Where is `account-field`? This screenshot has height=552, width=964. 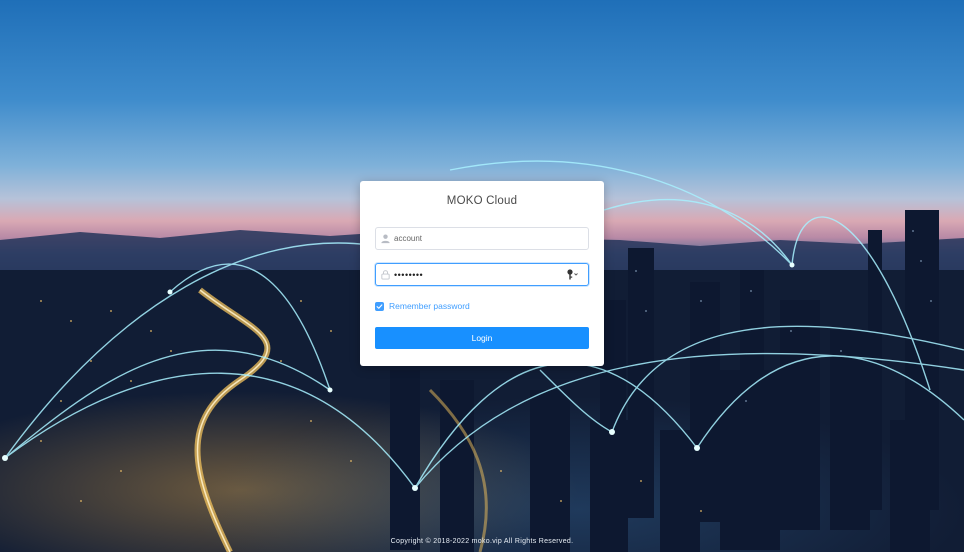
account-field is located at coordinates (482, 238).